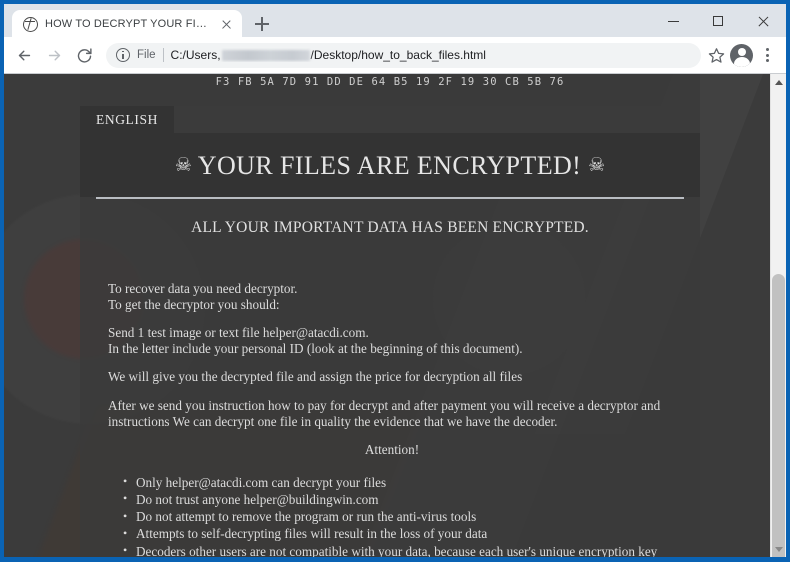  I want to click on close-tab-icon, so click(226, 24).